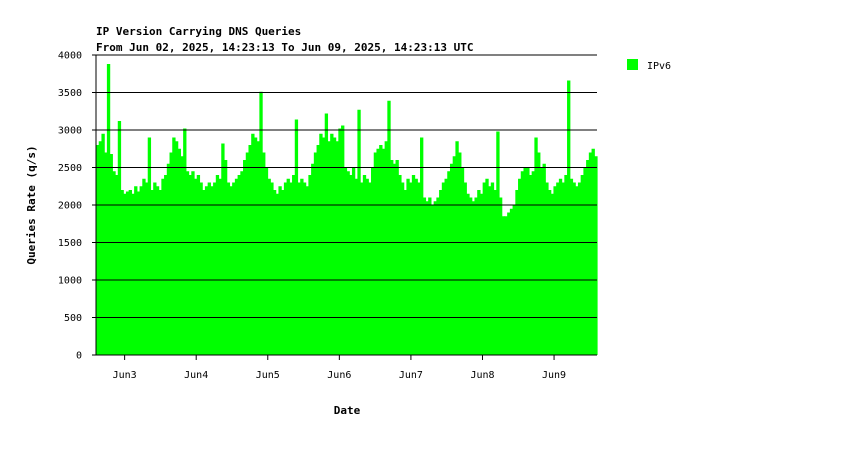  Describe the element at coordinates (554, 375) in the screenshot. I see `x-tick-label: Jun9` at that location.